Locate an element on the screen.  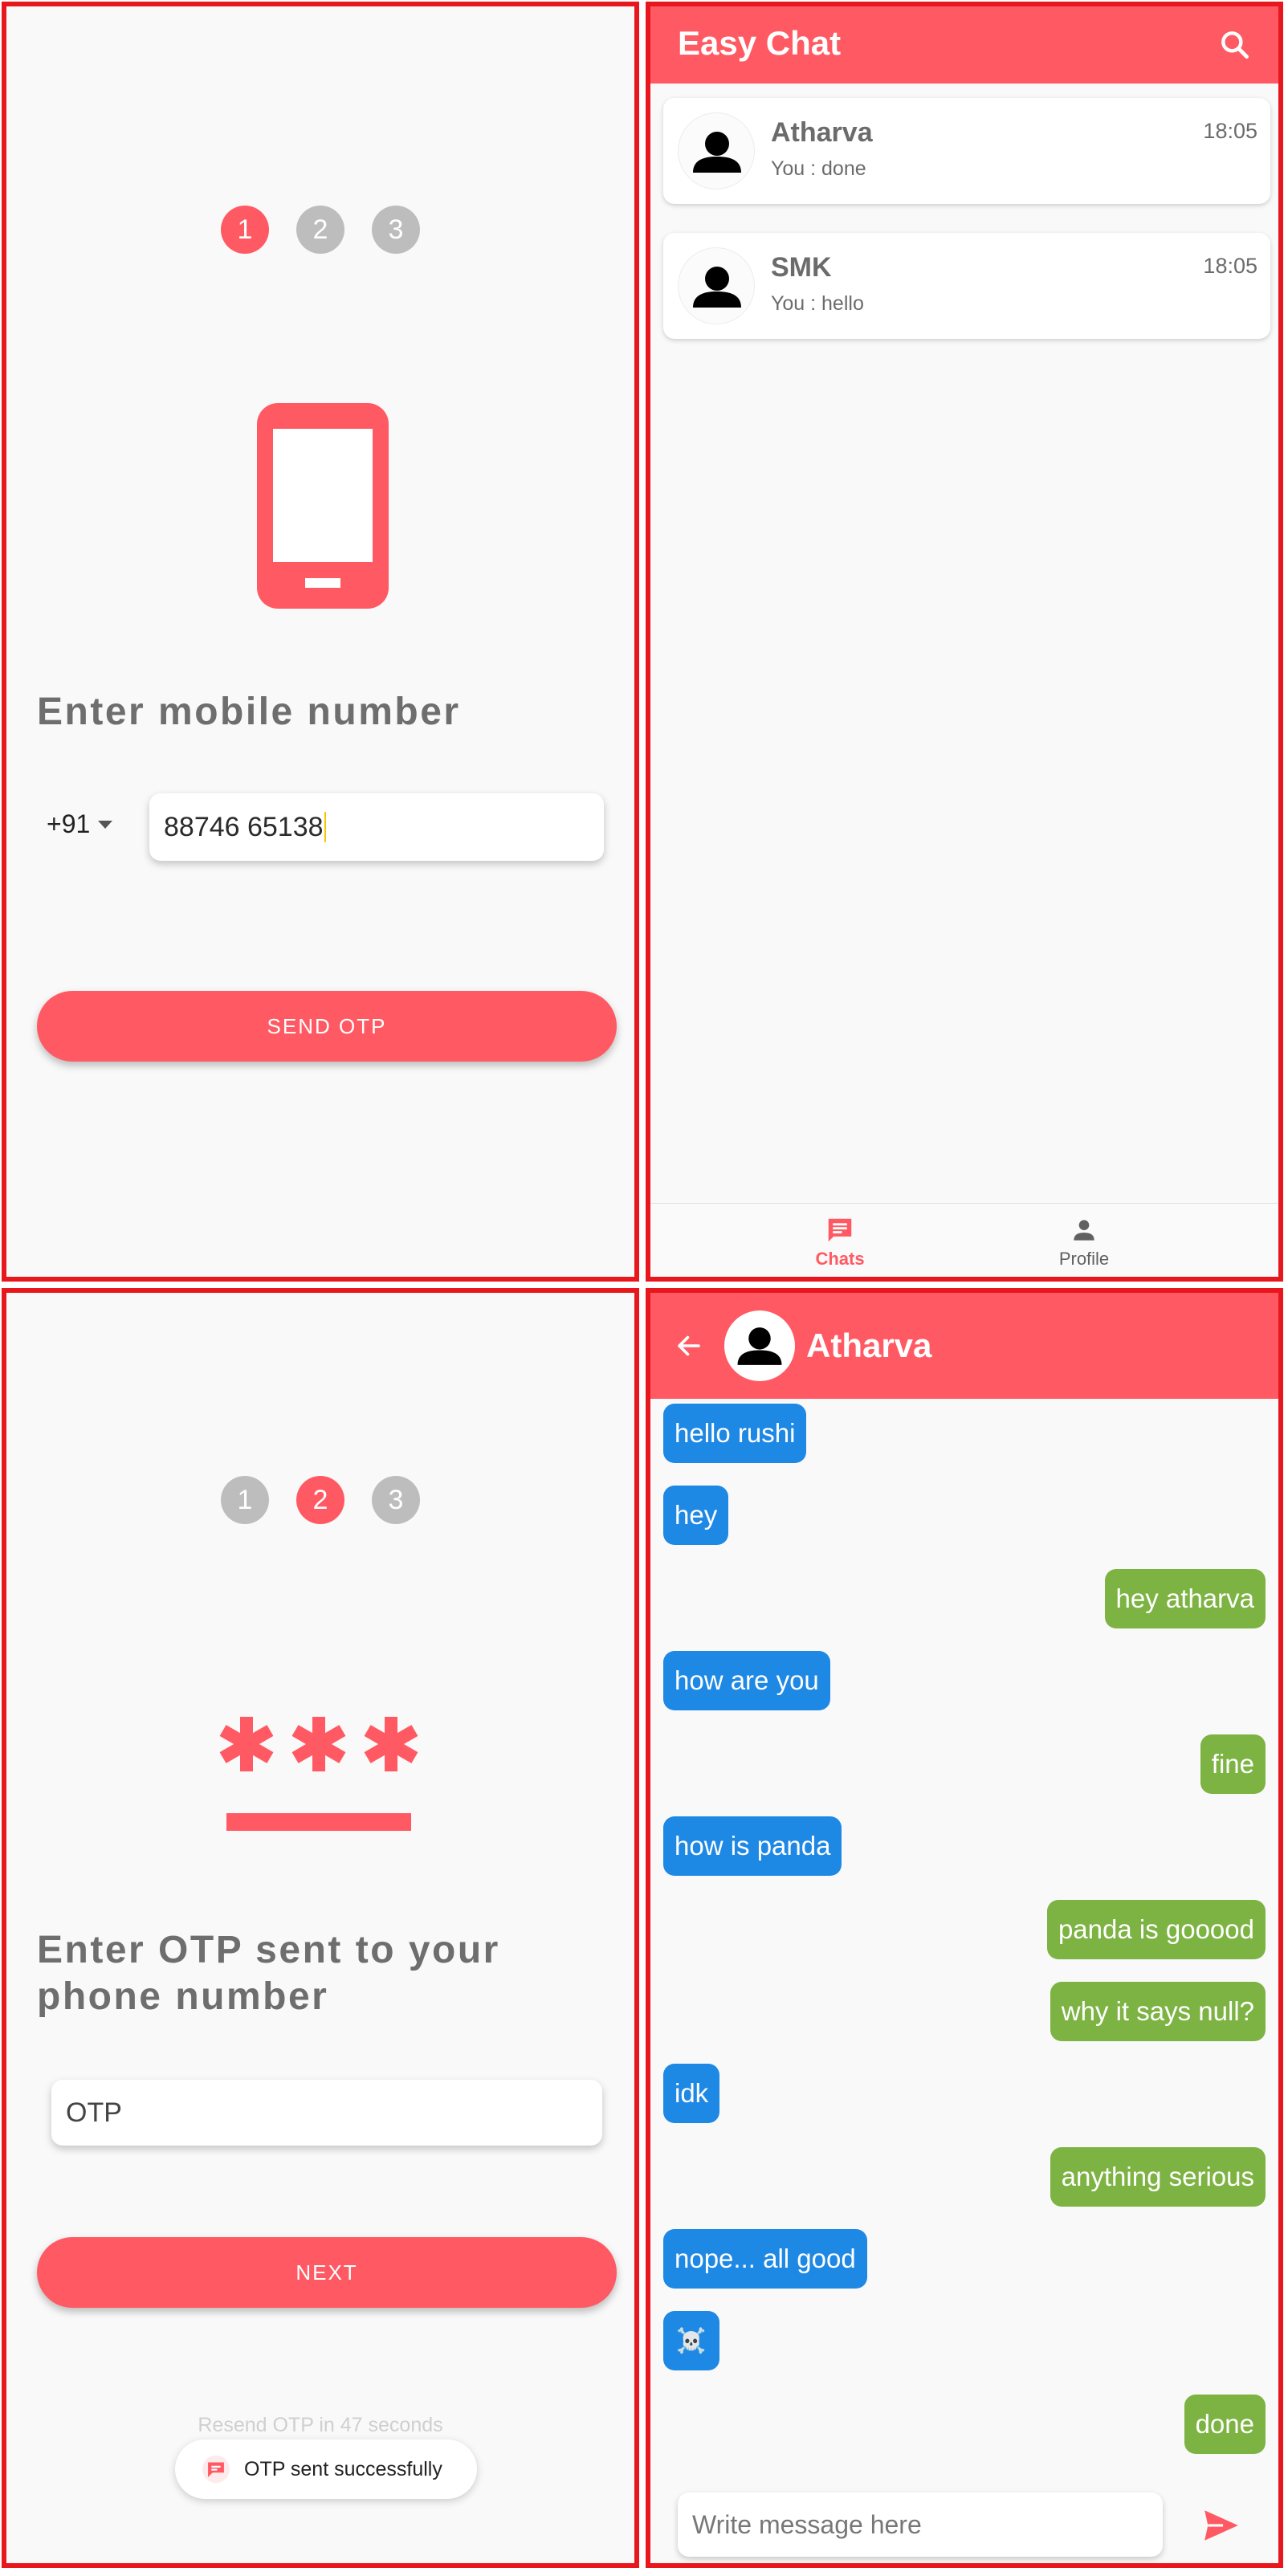
nav-chats: Chats is located at coordinates (840, 1242).